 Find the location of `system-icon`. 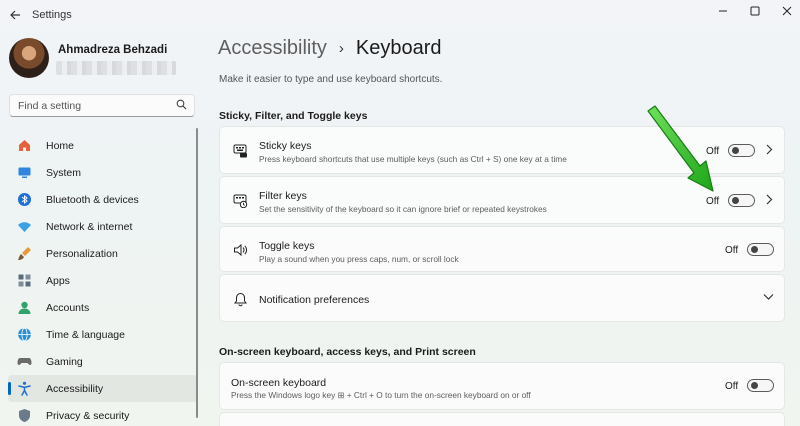

system-icon is located at coordinates (24, 173).